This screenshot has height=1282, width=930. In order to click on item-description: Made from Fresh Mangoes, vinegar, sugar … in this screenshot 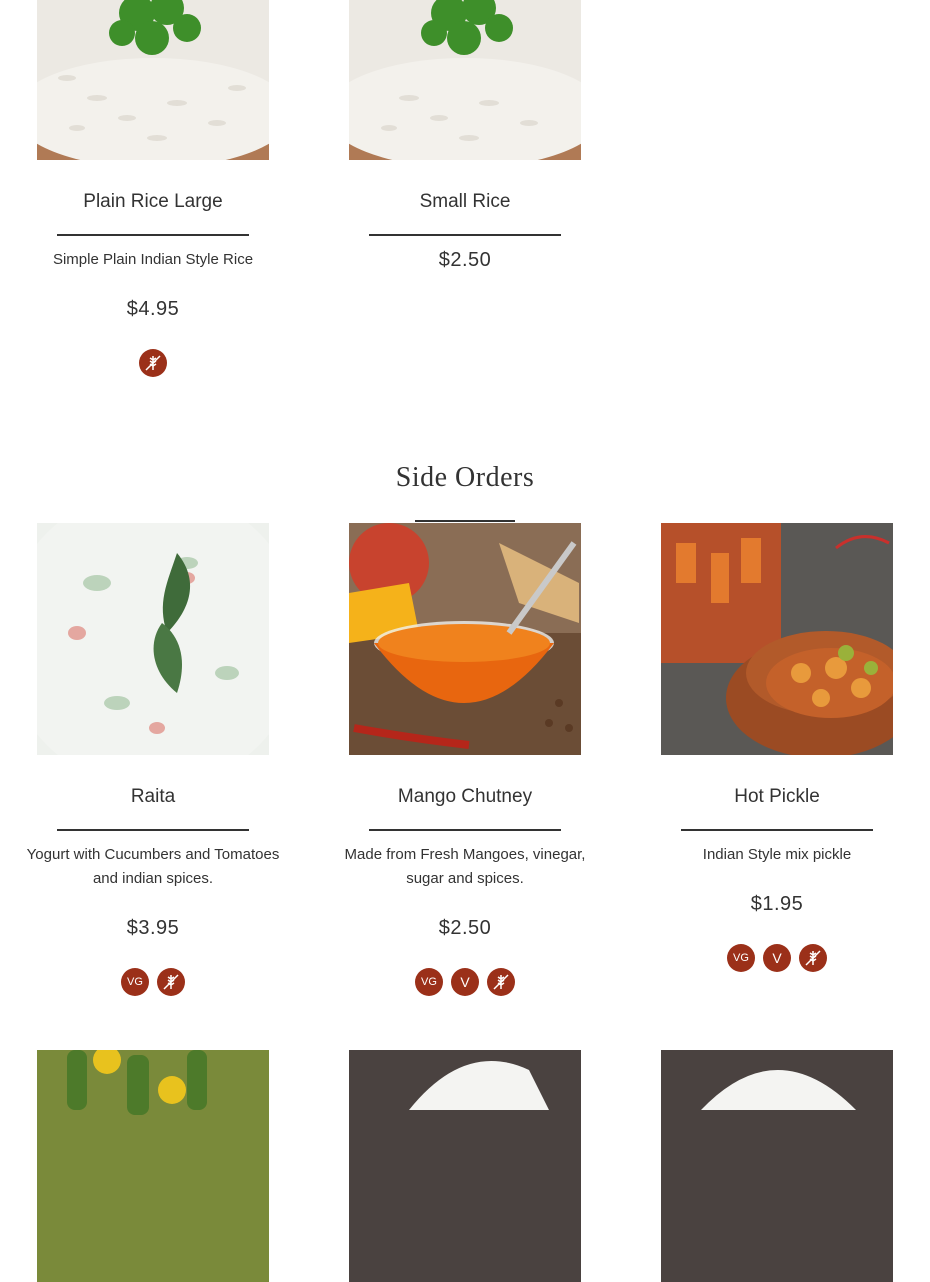, I will do `click(465, 866)`.